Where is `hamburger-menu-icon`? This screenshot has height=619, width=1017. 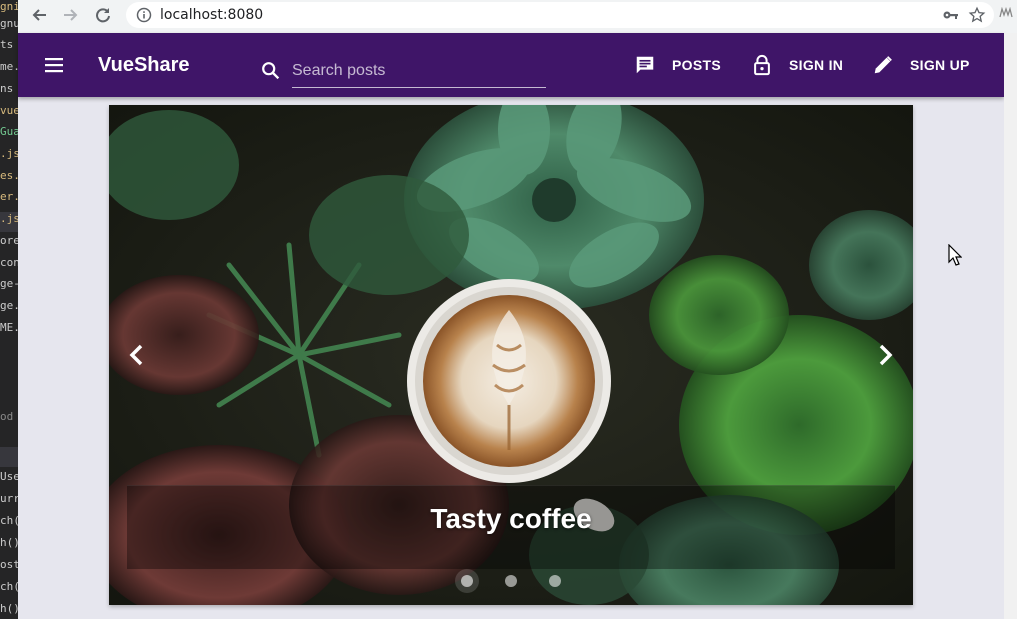 hamburger-menu-icon is located at coordinates (54, 65).